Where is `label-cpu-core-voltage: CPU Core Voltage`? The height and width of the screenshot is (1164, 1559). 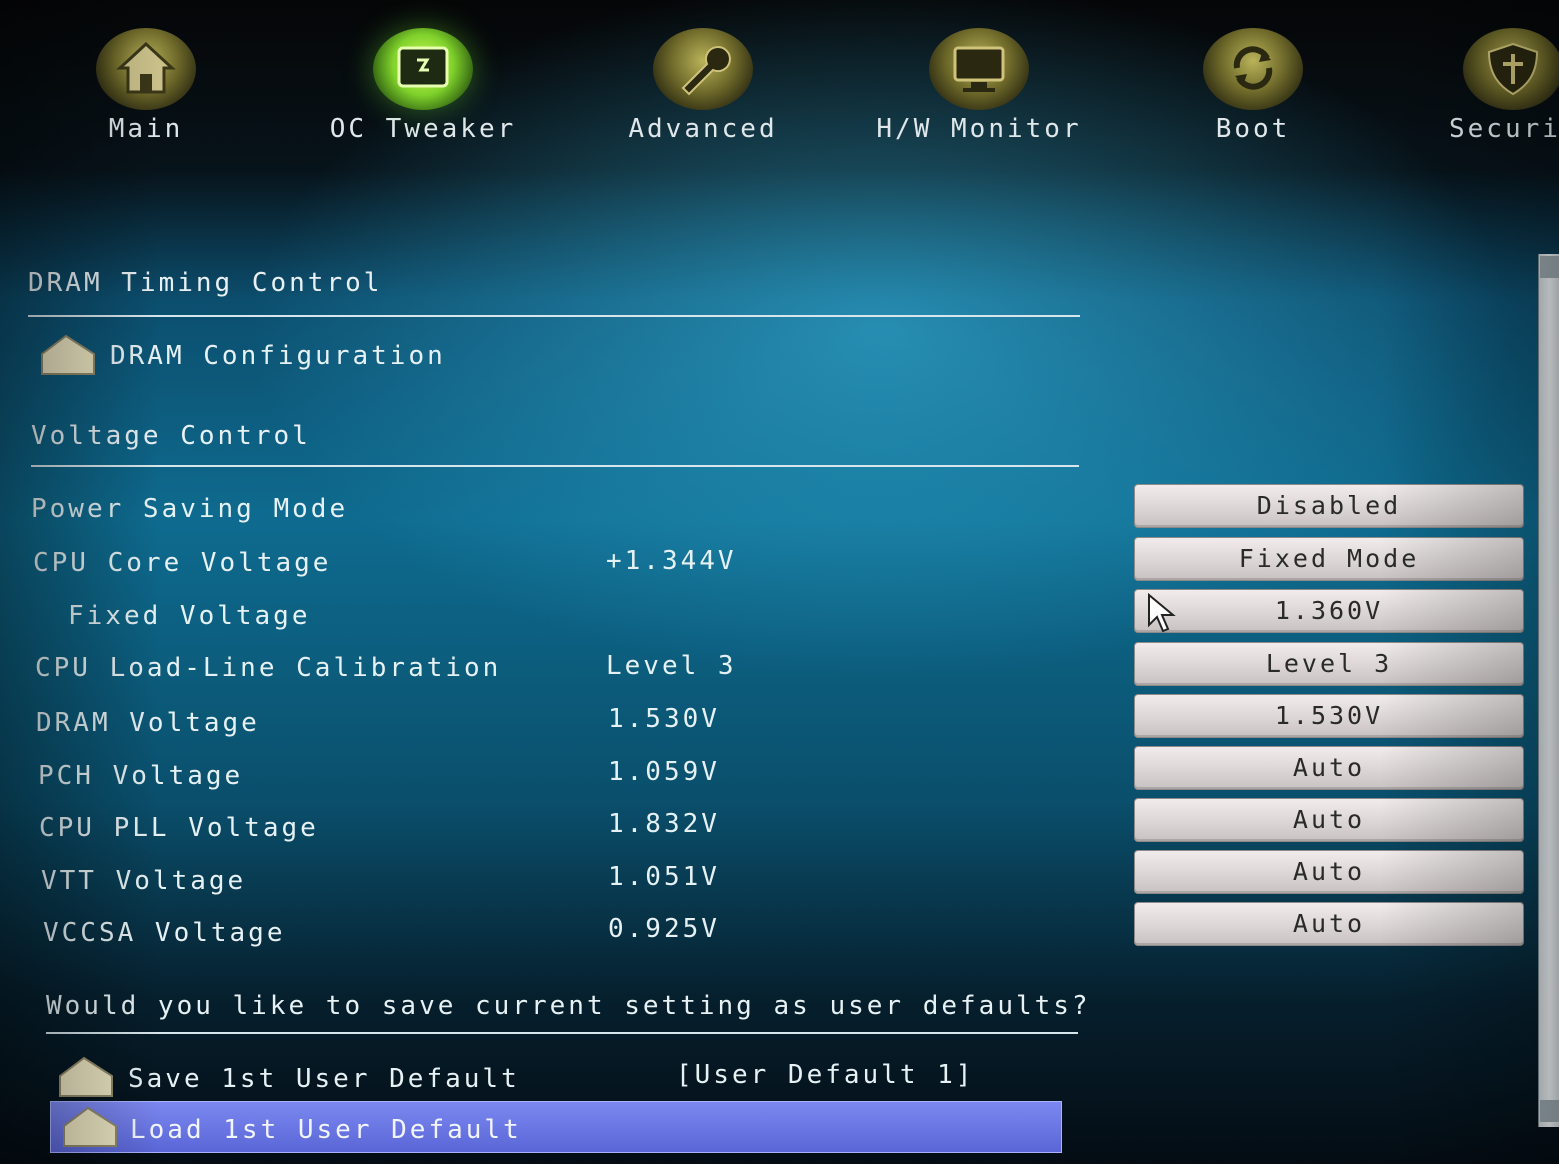 label-cpu-core-voltage: CPU Core Voltage is located at coordinates (182, 563).